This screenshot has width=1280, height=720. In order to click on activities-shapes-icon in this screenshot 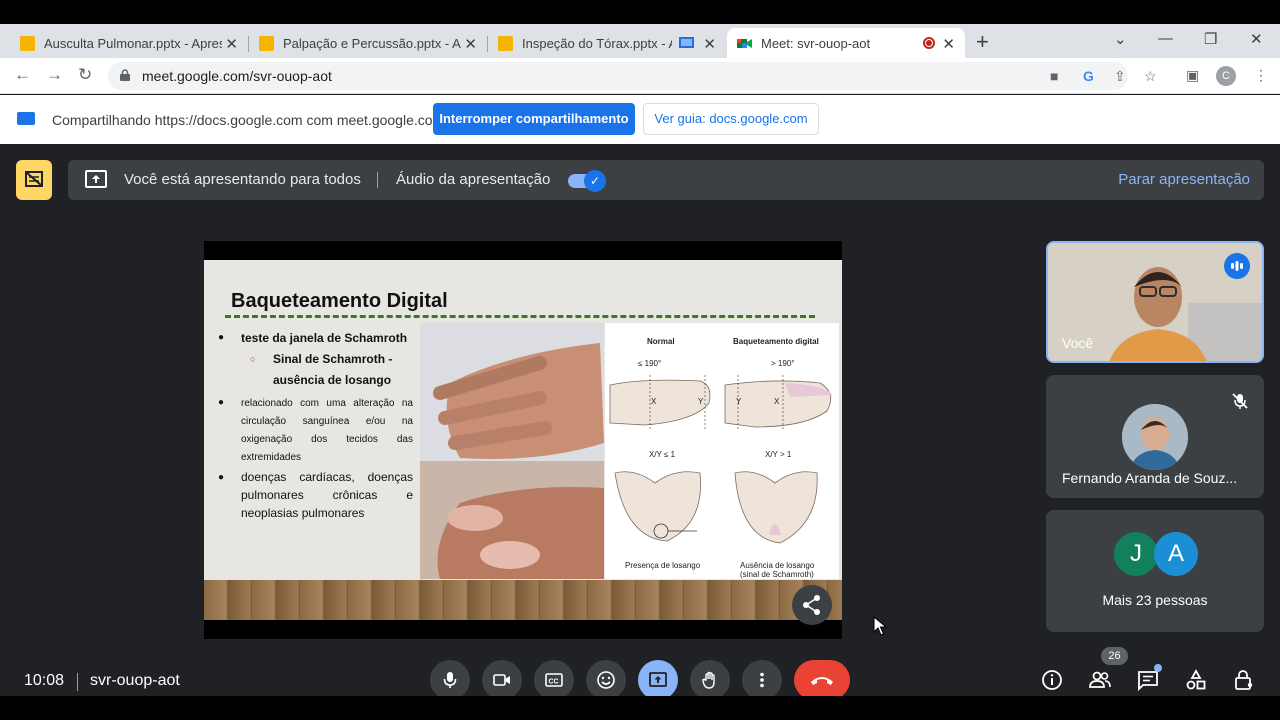, I will do `click(1196, 679)`.